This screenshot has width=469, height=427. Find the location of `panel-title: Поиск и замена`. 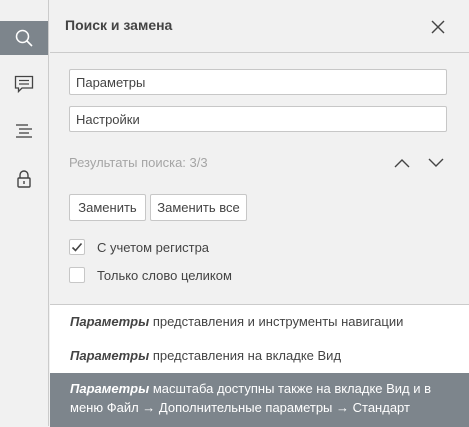

panel-title: Поиск и замена is located at coordinates (119, 25).